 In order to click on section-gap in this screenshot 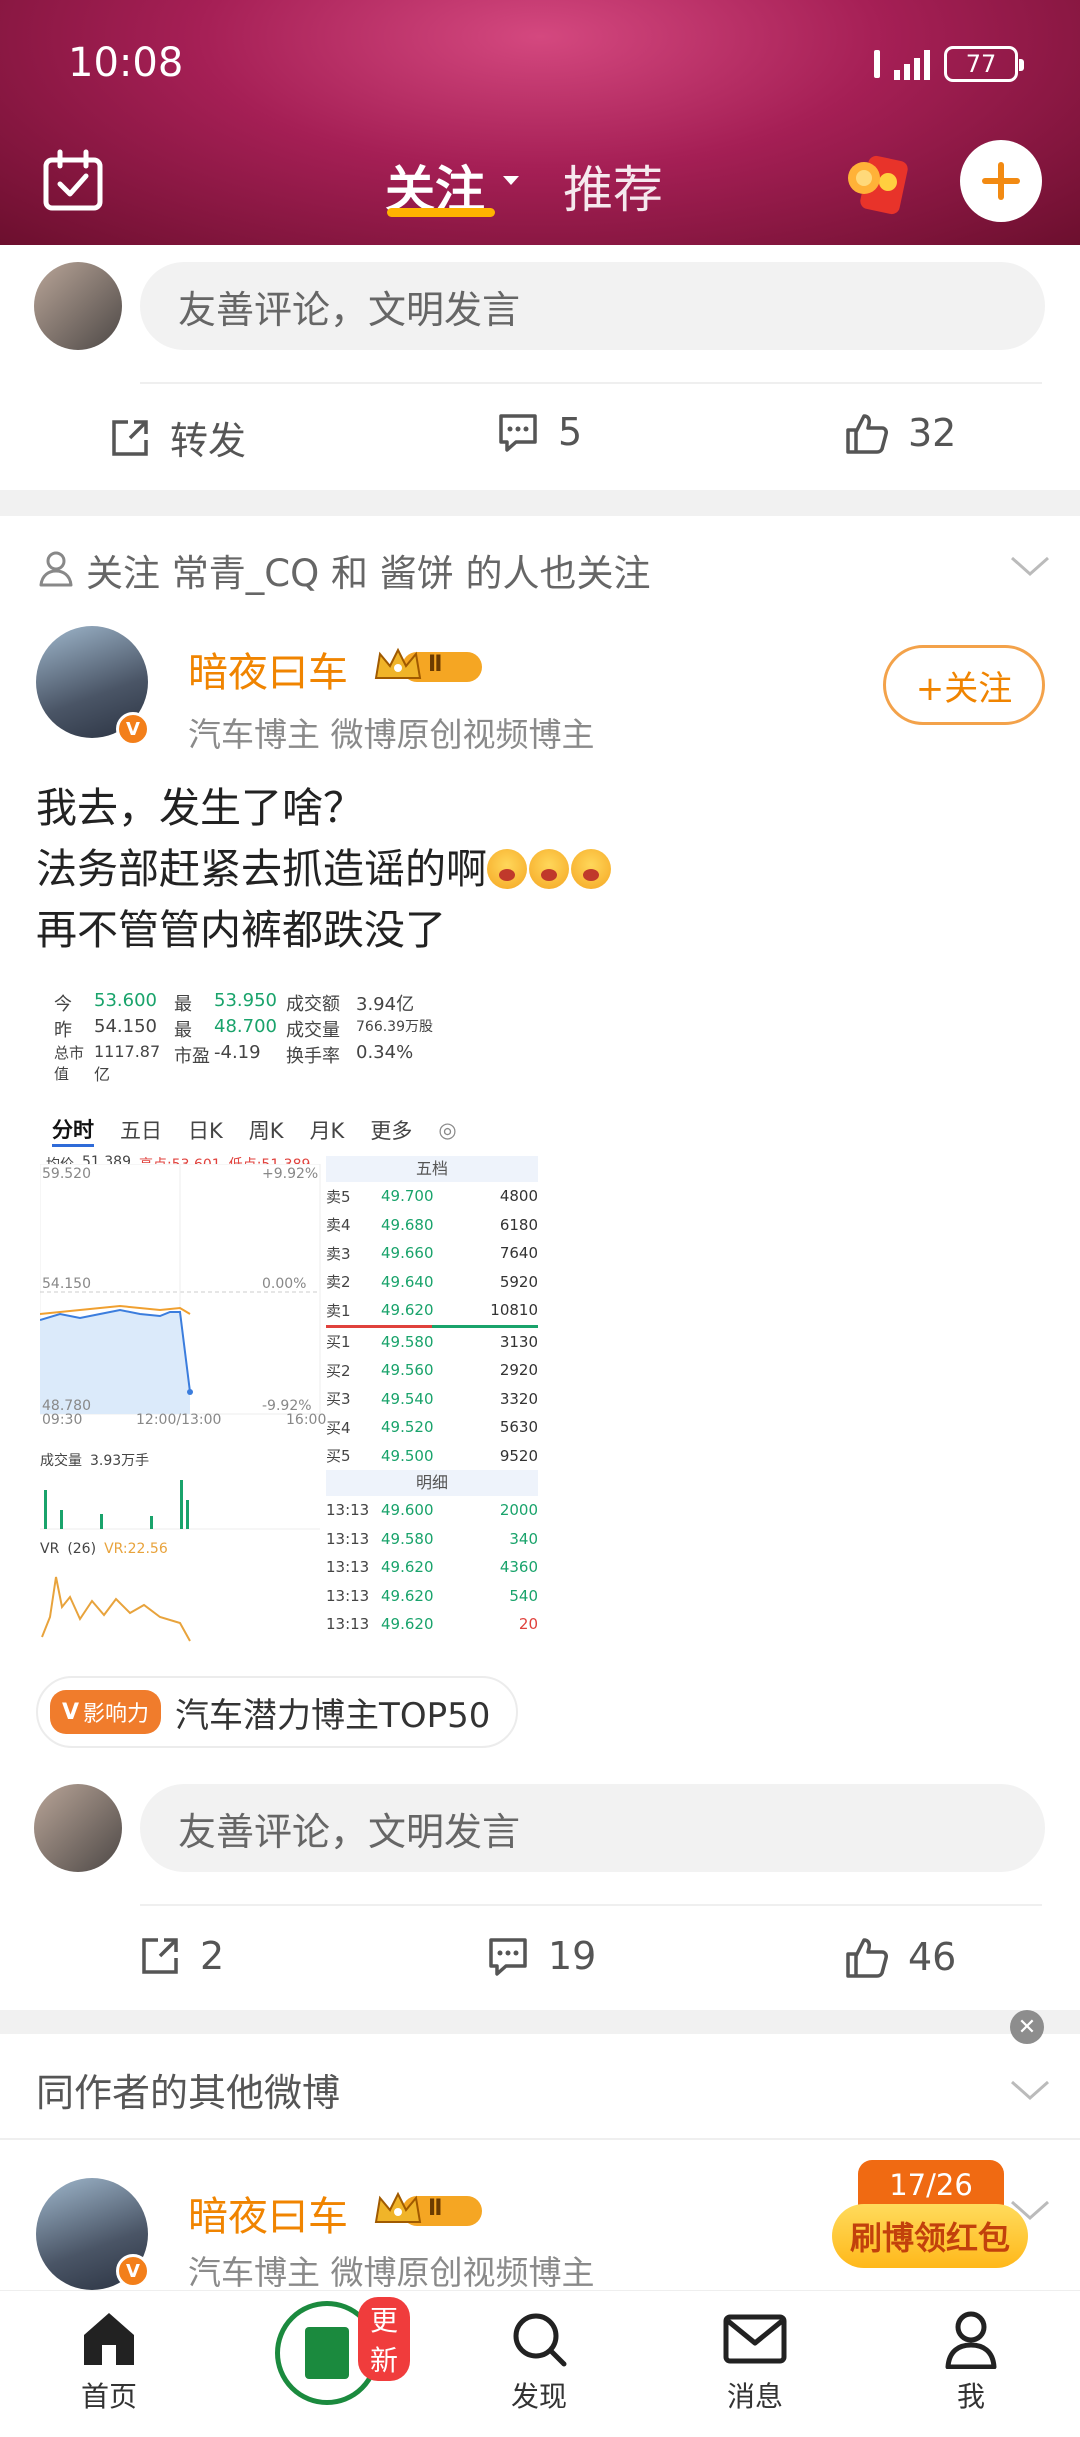, I will do `click(540, 2022)`.